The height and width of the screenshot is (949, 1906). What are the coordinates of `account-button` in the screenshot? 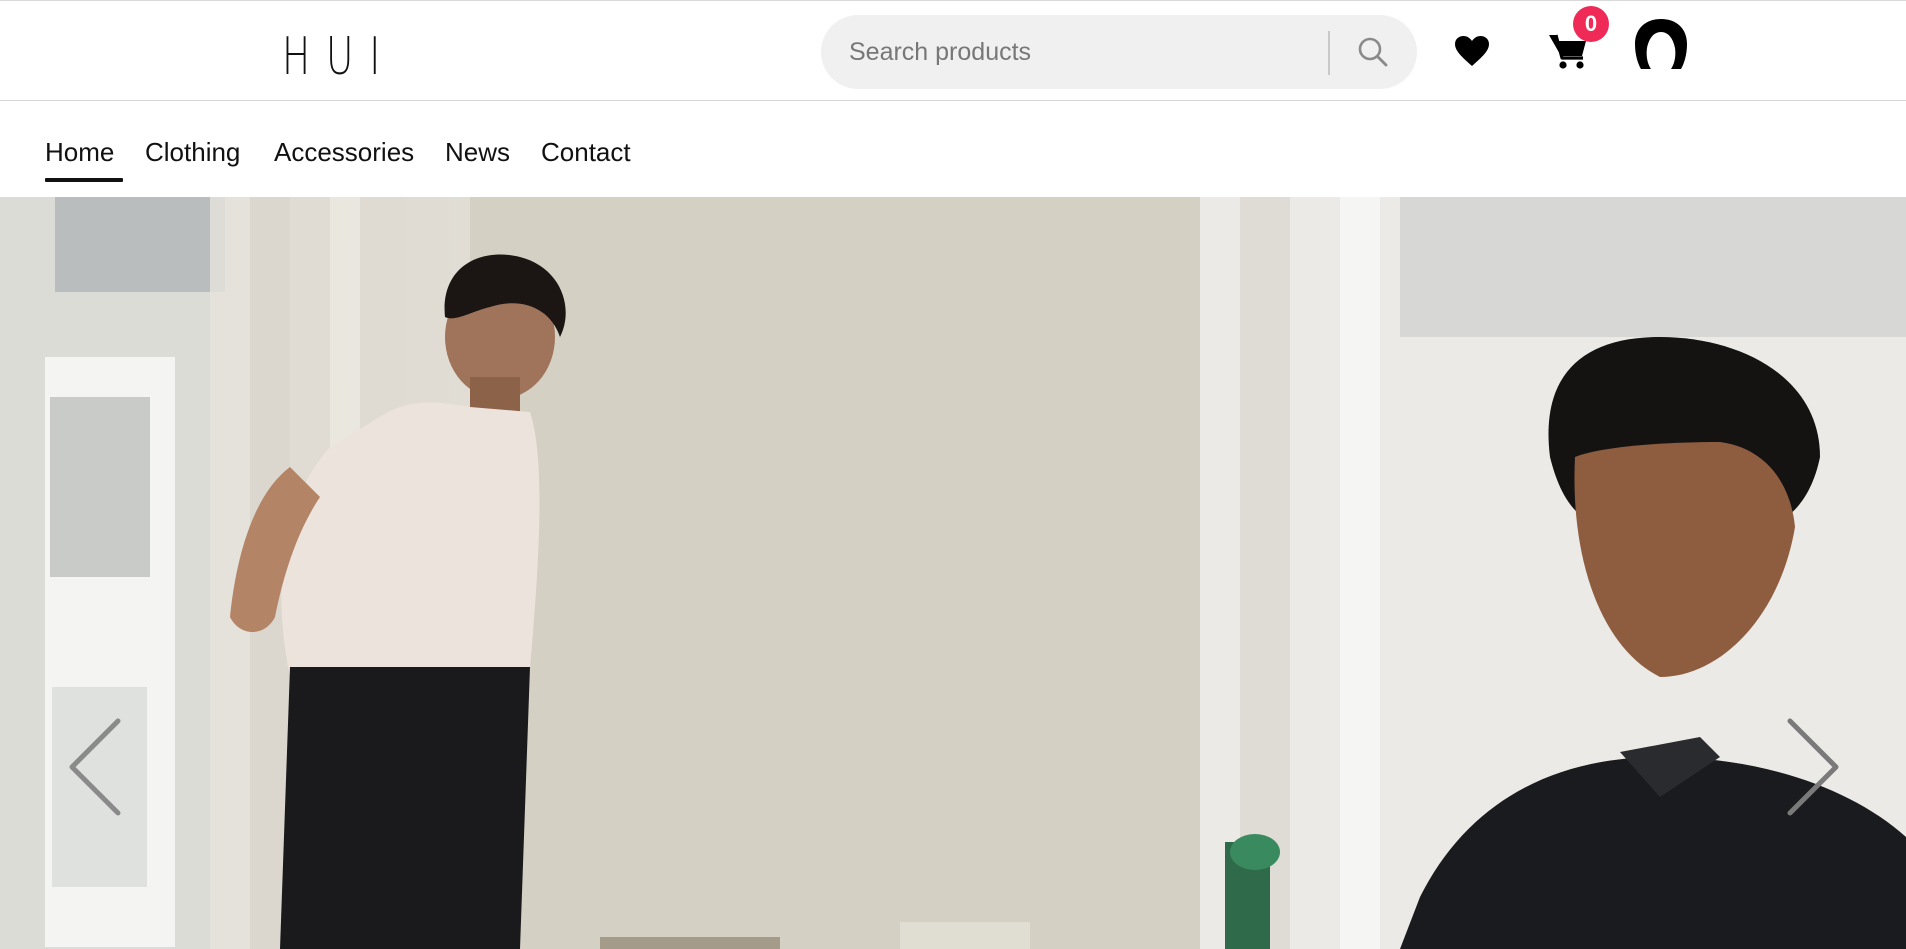 It's located at (1661, 44).